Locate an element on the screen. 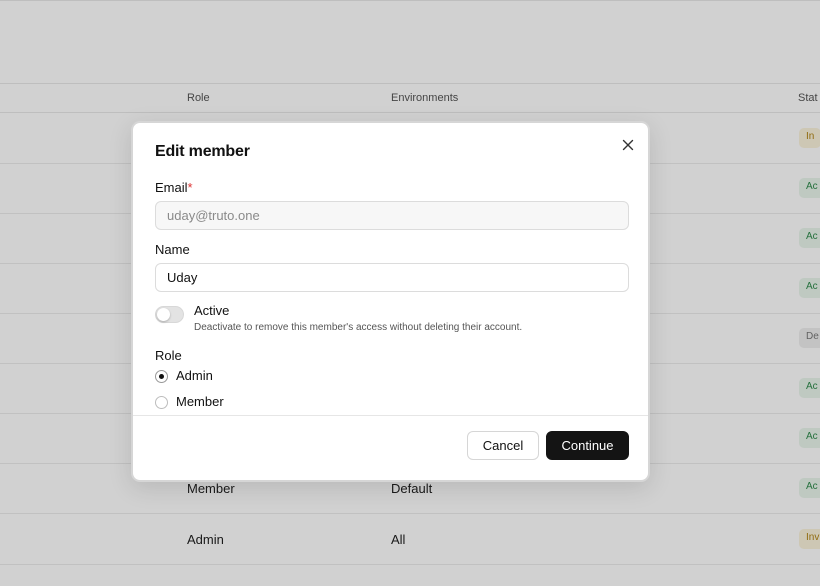 Image resolution: width=820 pixels, height=586 pixels. role-option-label: Member is located at coordinates (200, 401).